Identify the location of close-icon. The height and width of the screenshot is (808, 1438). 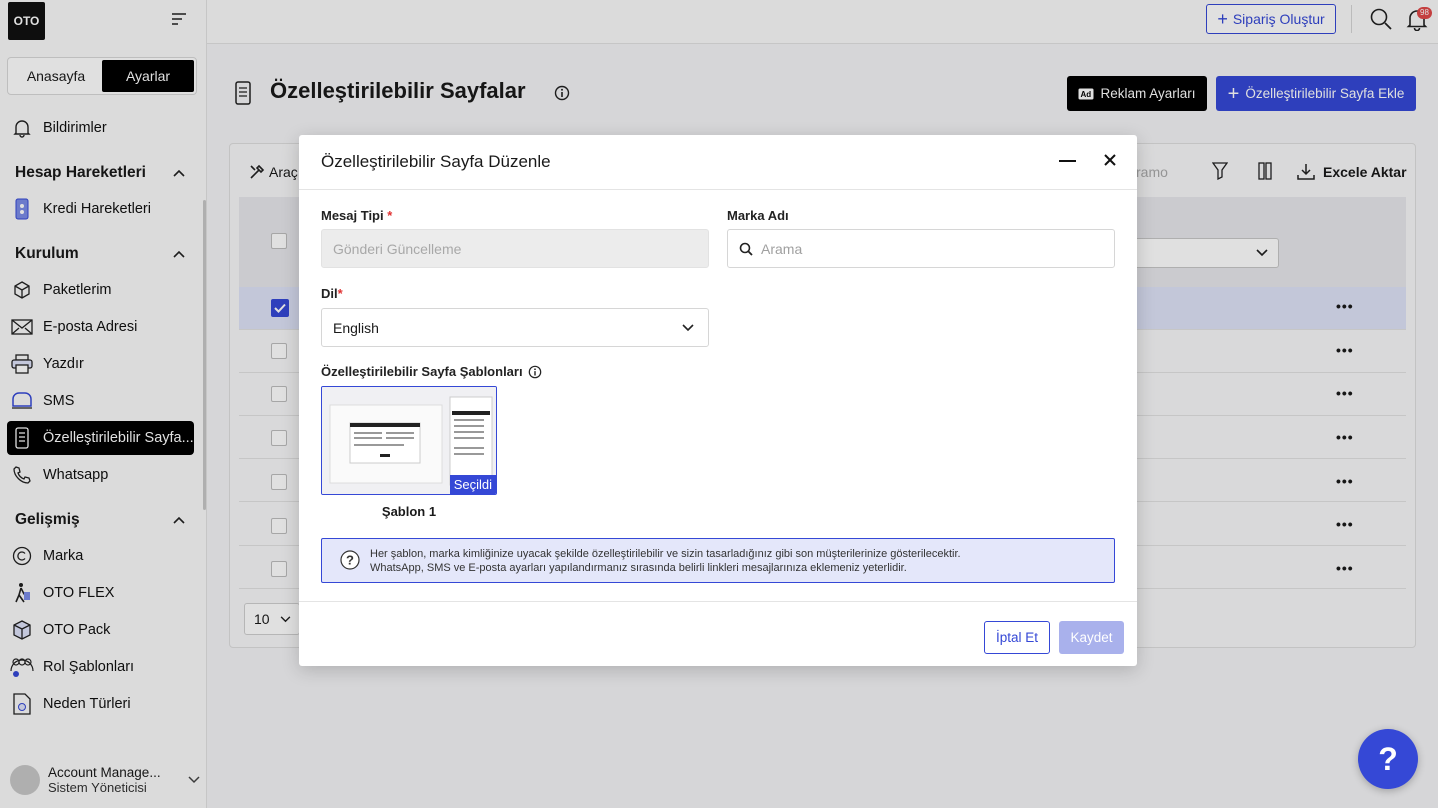
(1110, 160).